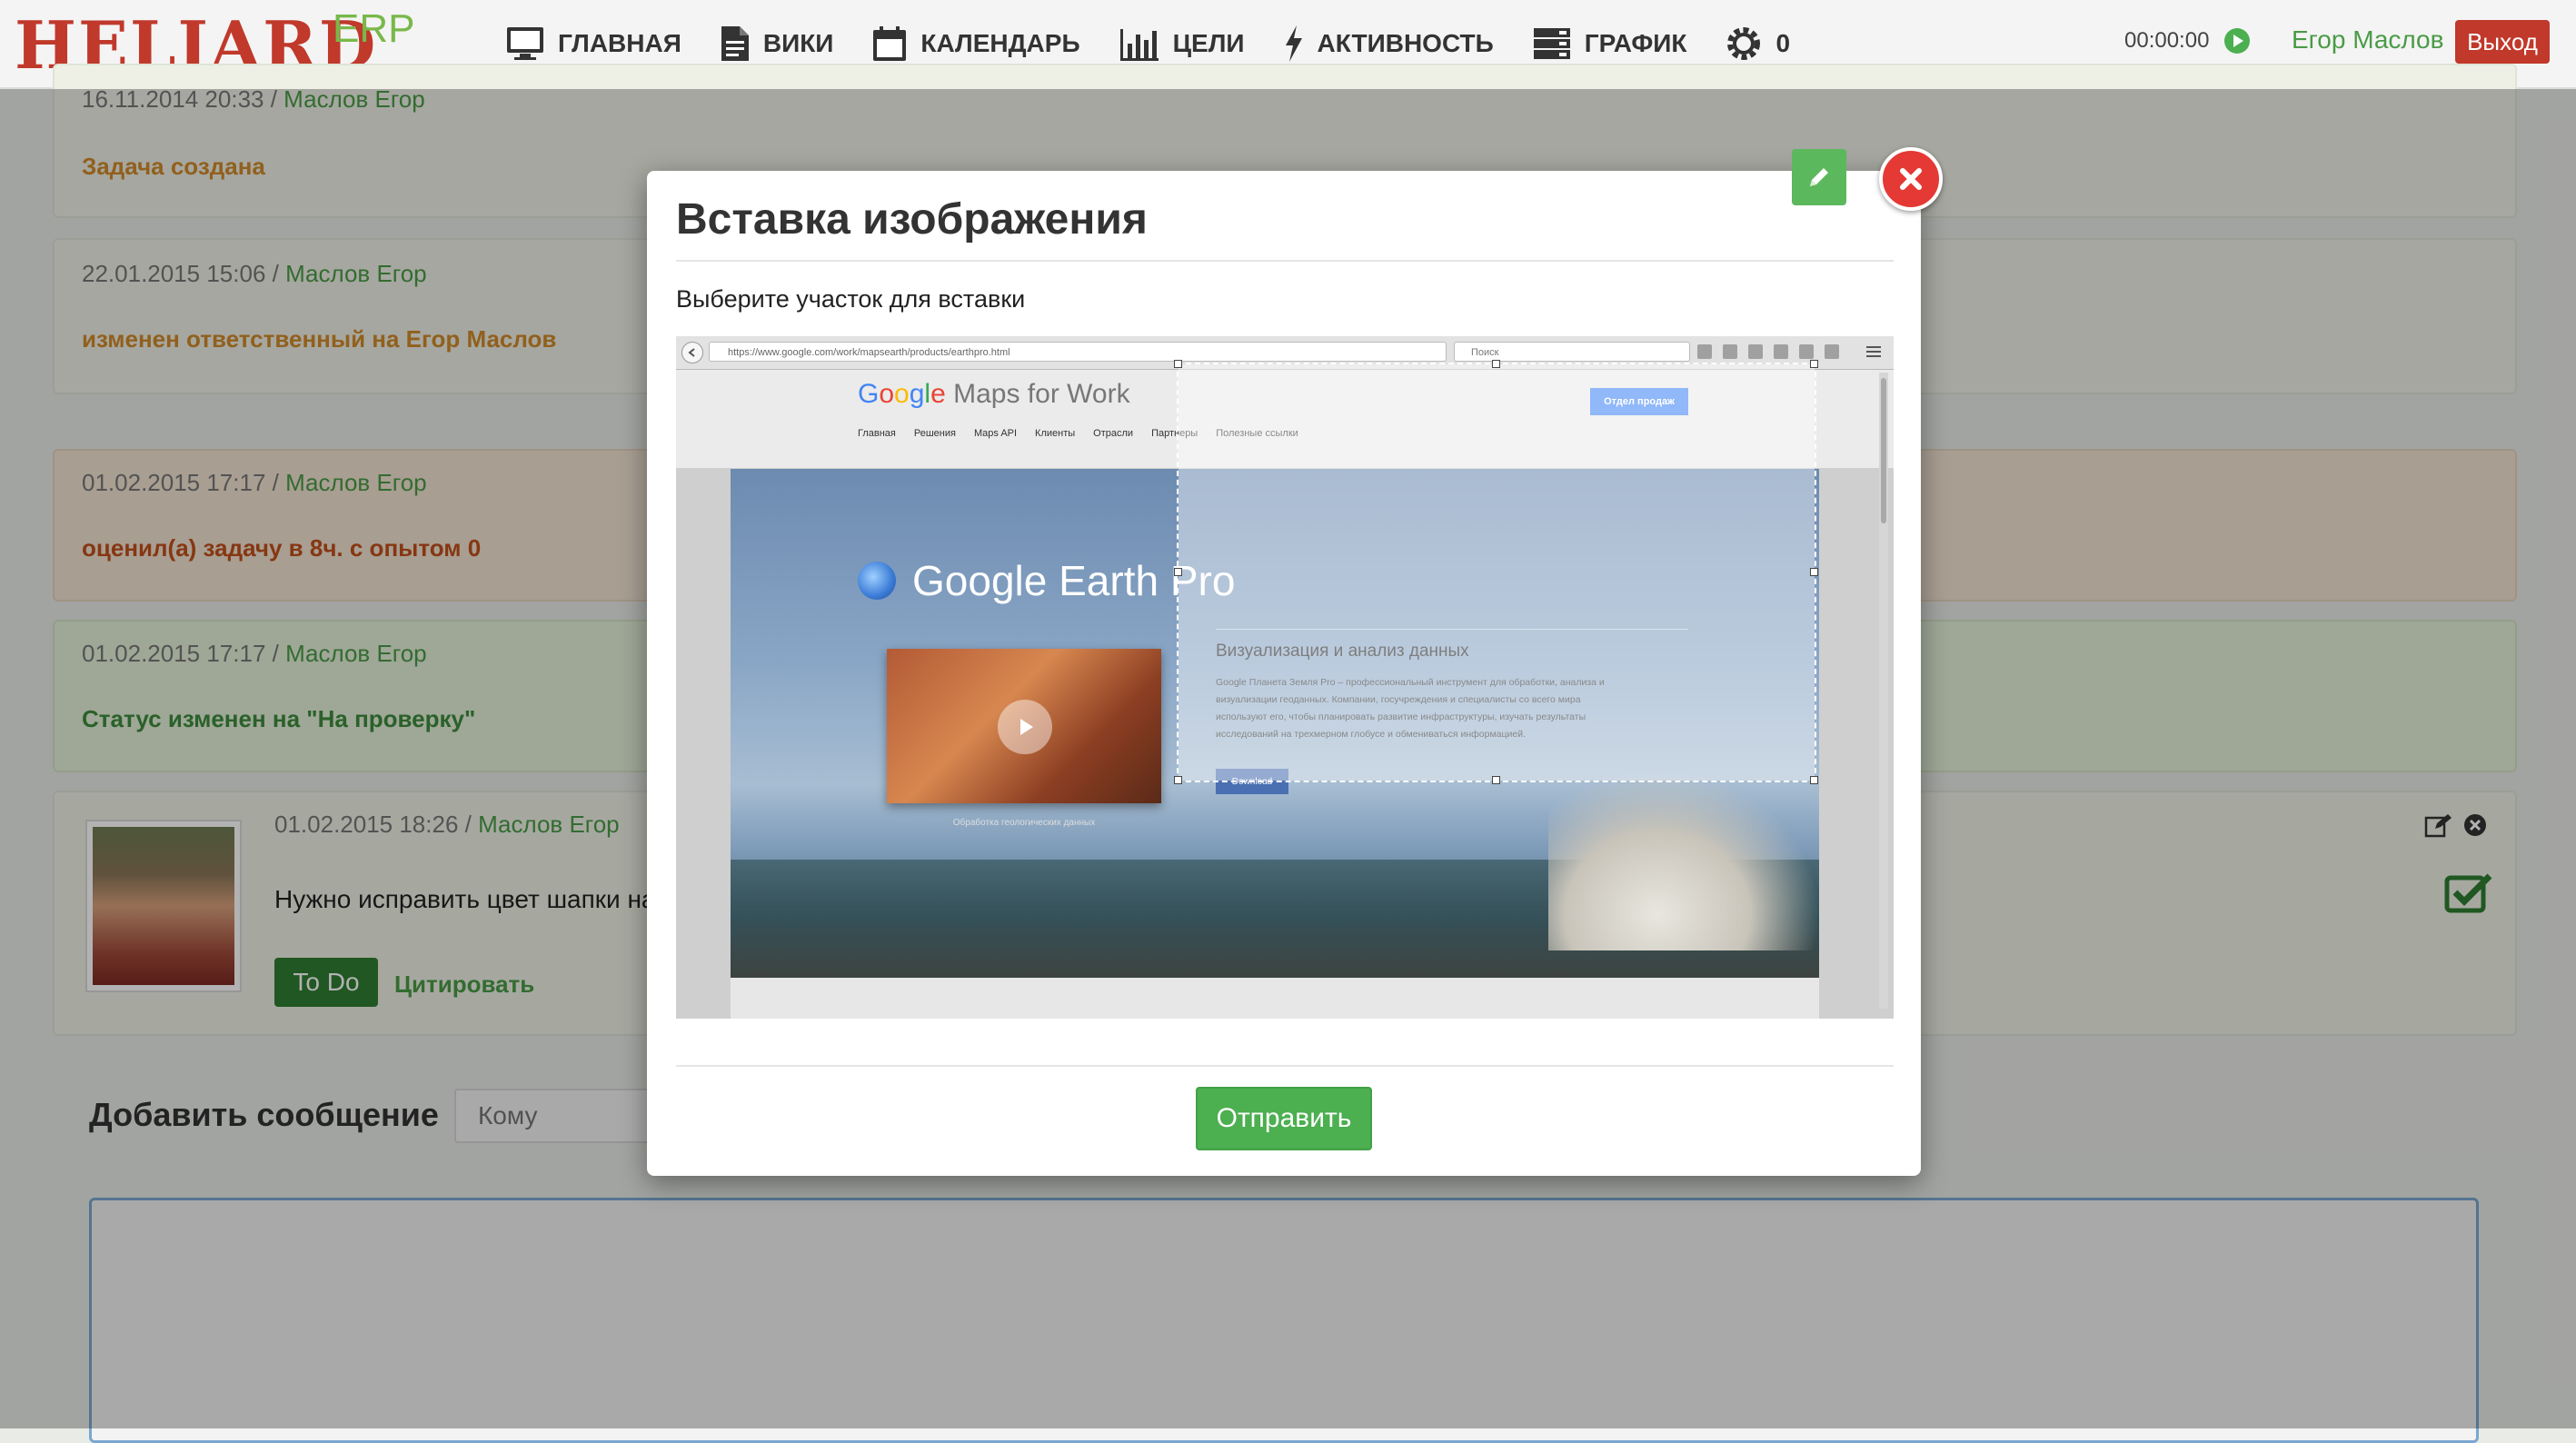 This screenshot has height=1443, width=2576. I want to click on screenshot-nav-item: Клиенты, so click(1056, 433).